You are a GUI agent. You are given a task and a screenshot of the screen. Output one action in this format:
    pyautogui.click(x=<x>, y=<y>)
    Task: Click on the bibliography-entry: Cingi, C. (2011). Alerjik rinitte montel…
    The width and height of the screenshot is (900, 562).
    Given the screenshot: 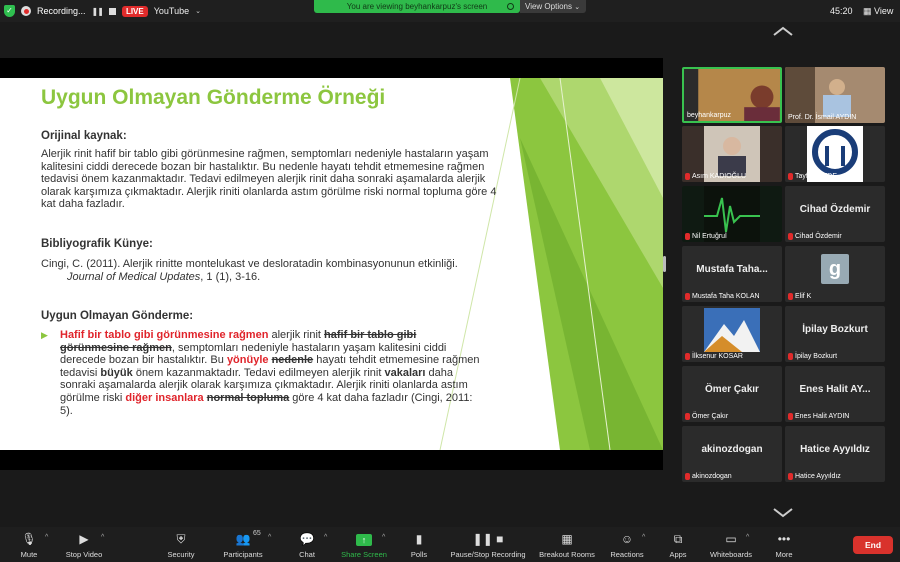 What is the action you would take?
    pyautogui.click(x=256, y=270)
    